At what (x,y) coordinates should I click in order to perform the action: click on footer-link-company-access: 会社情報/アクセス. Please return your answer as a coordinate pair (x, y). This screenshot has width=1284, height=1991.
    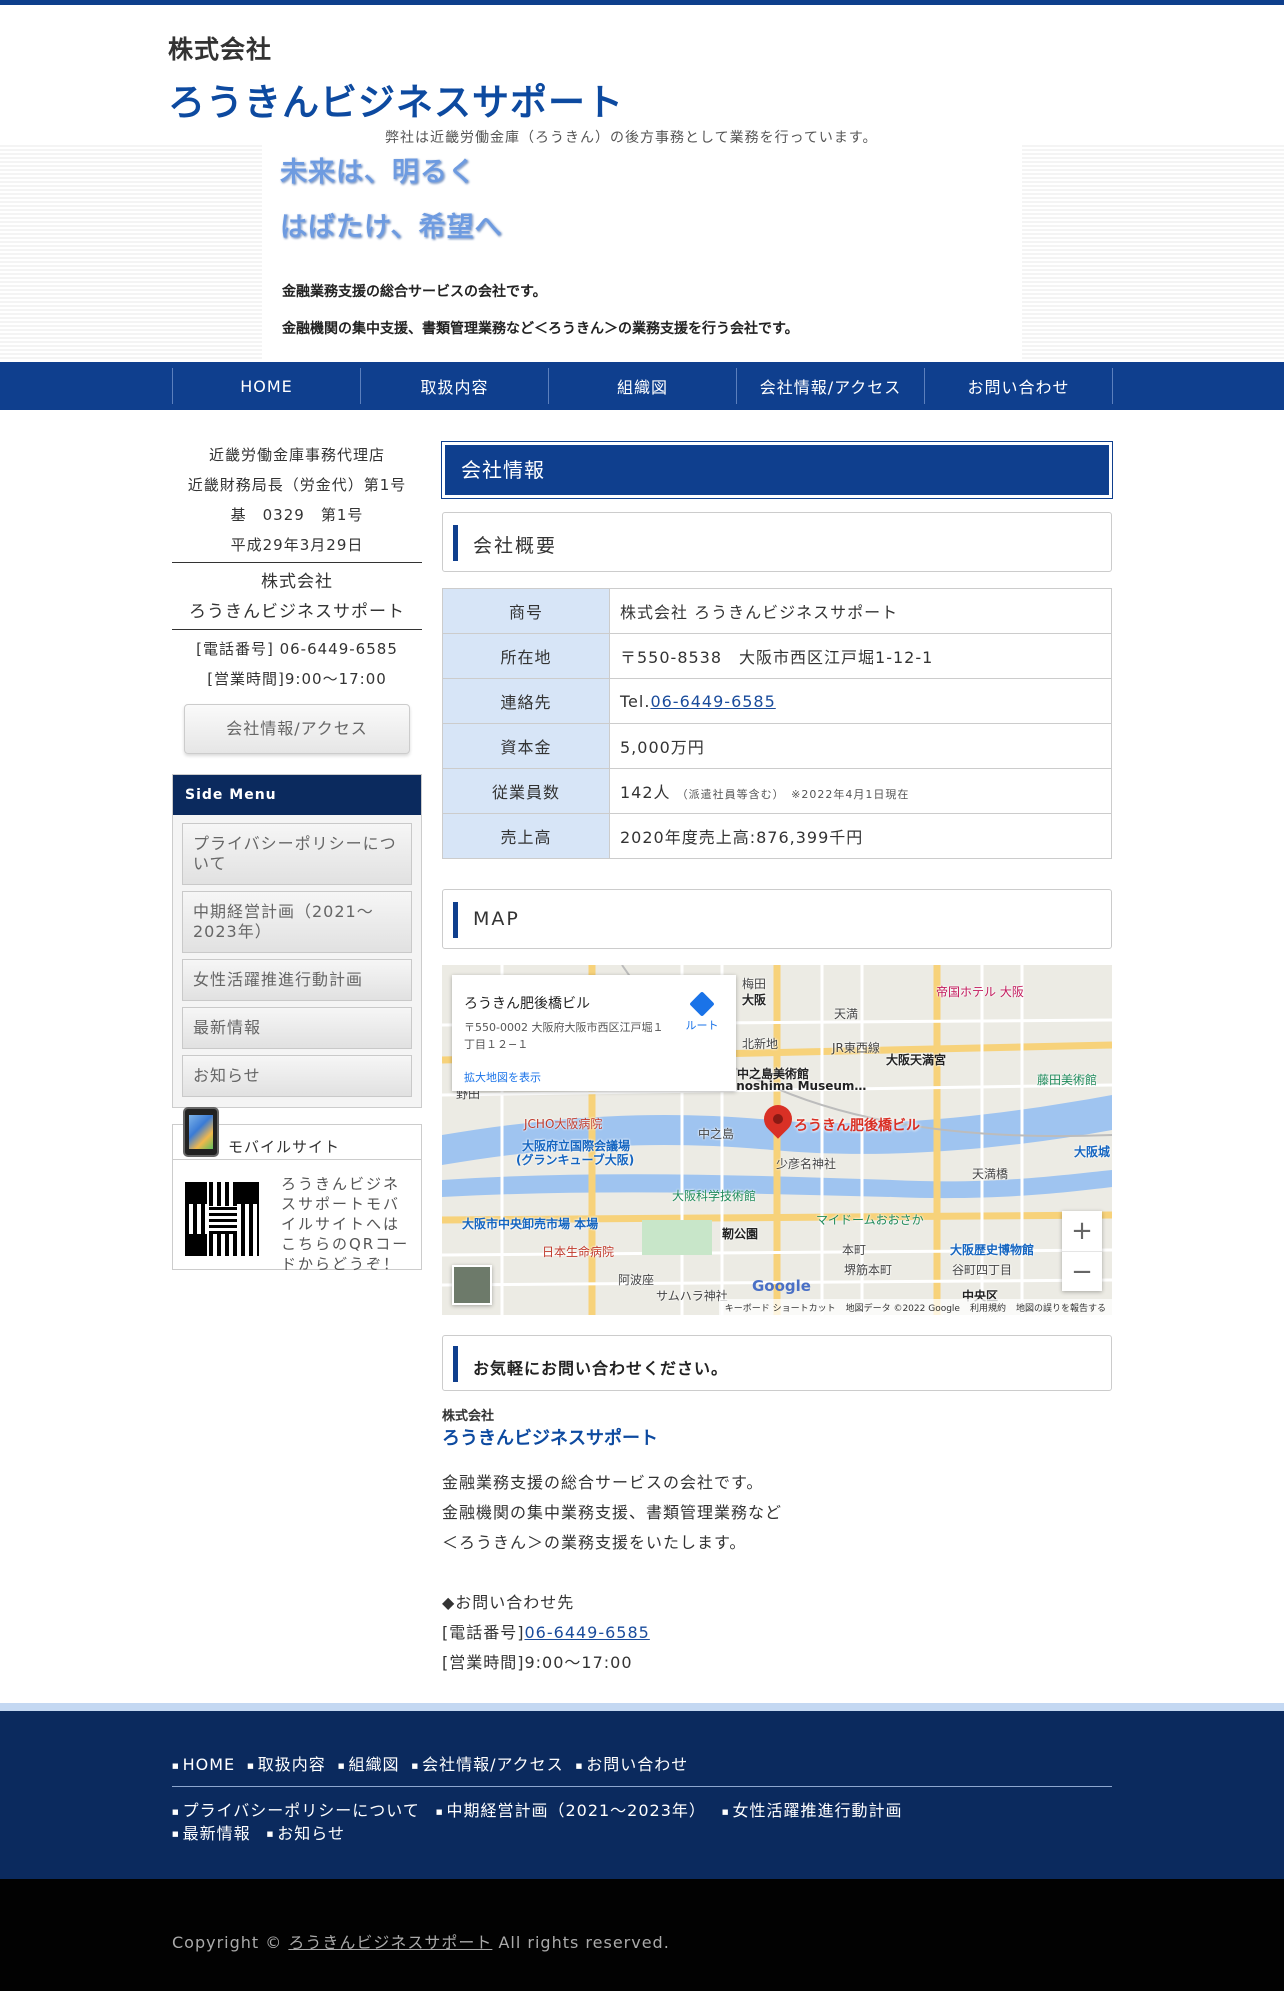
    Looking at the image, I should click on (487, 1765).